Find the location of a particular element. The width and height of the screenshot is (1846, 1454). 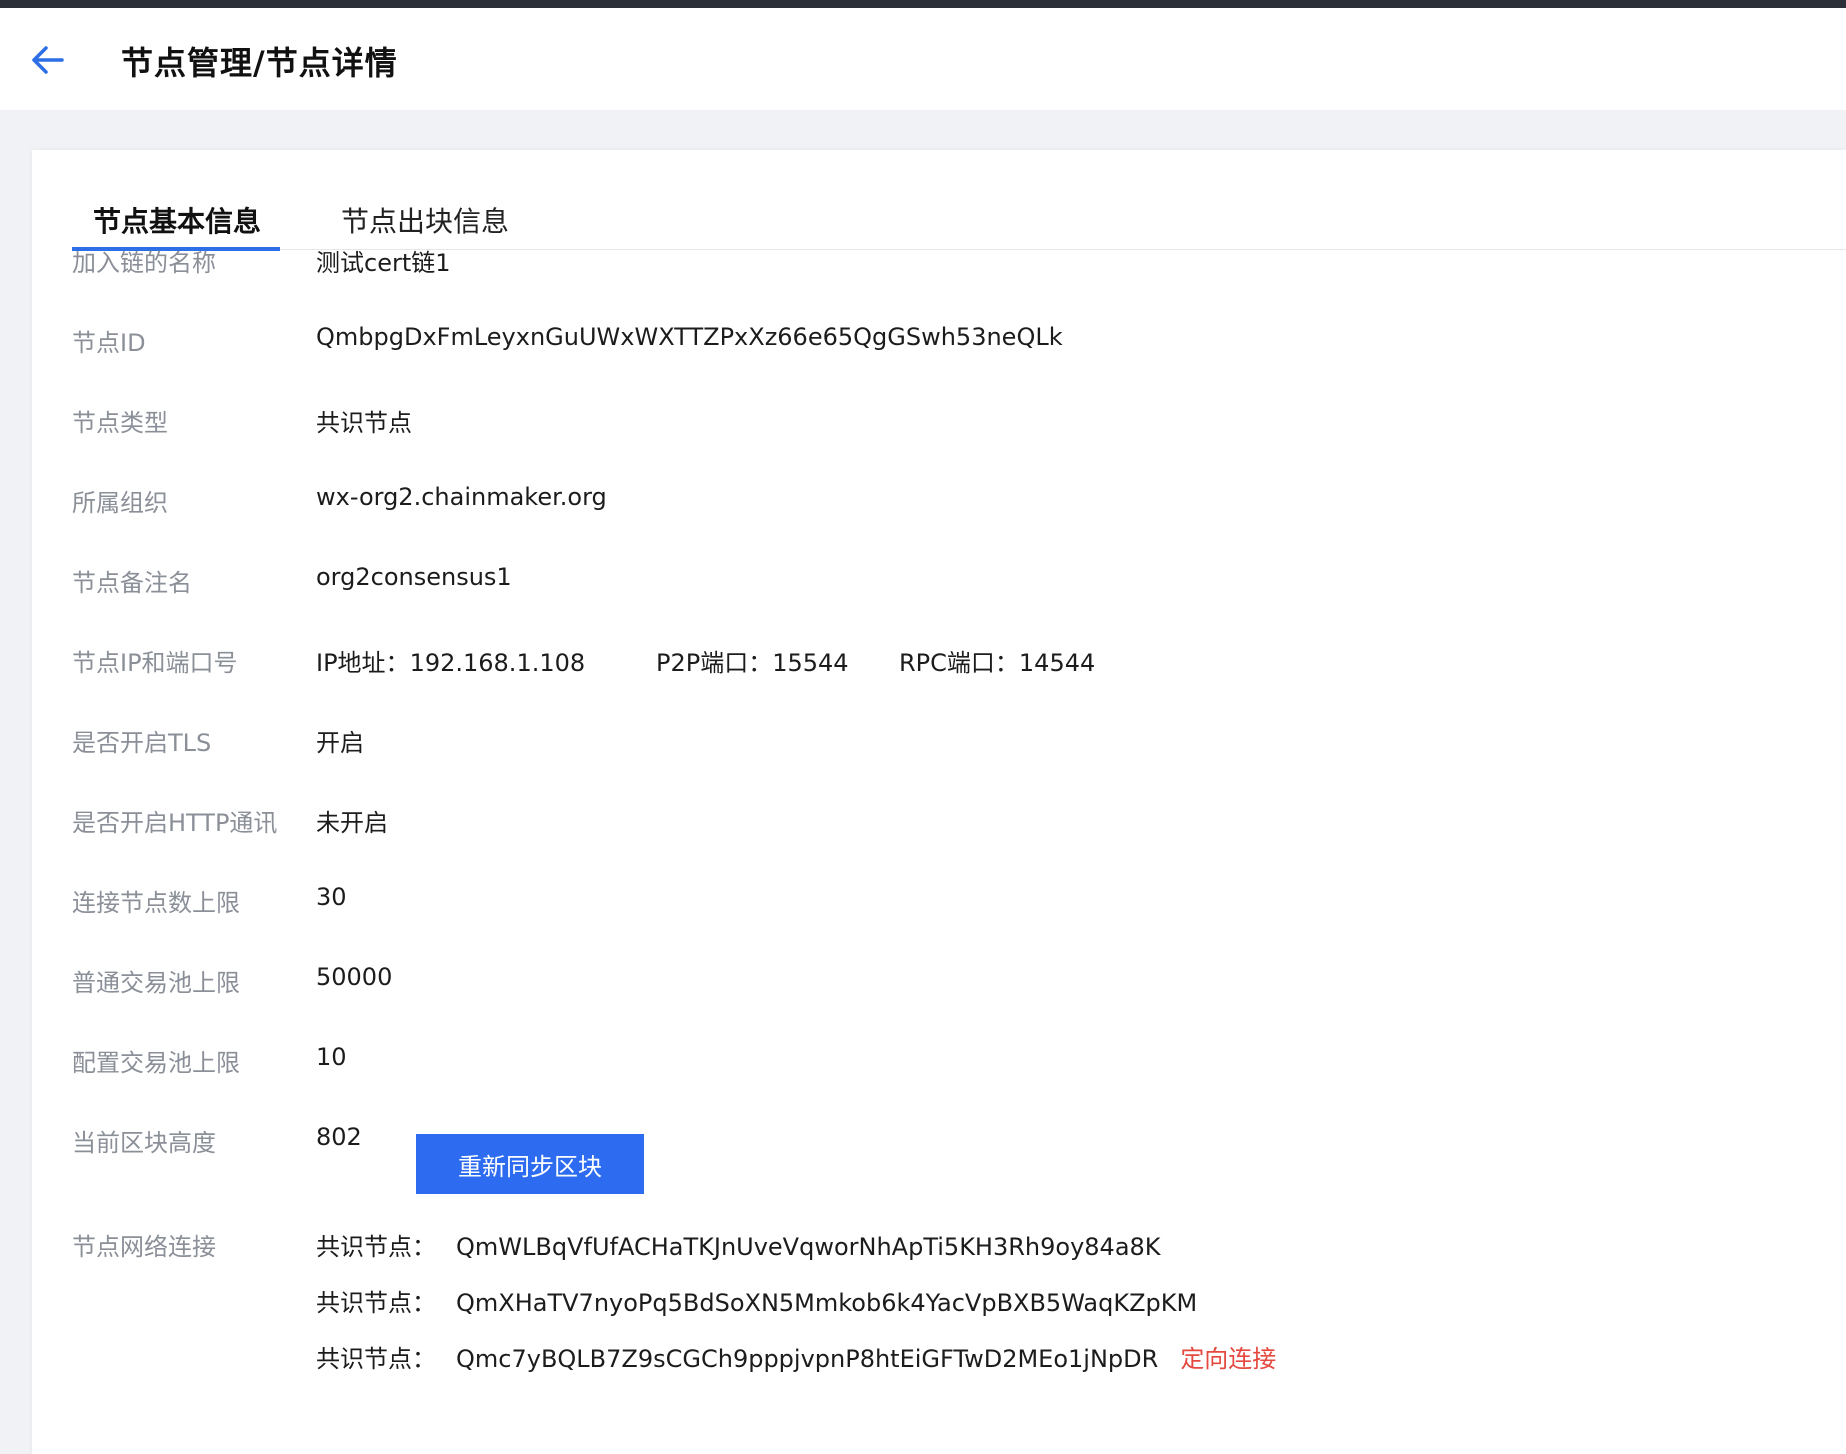

config-pool-value: 10 is located at coordinates (331, 1057).